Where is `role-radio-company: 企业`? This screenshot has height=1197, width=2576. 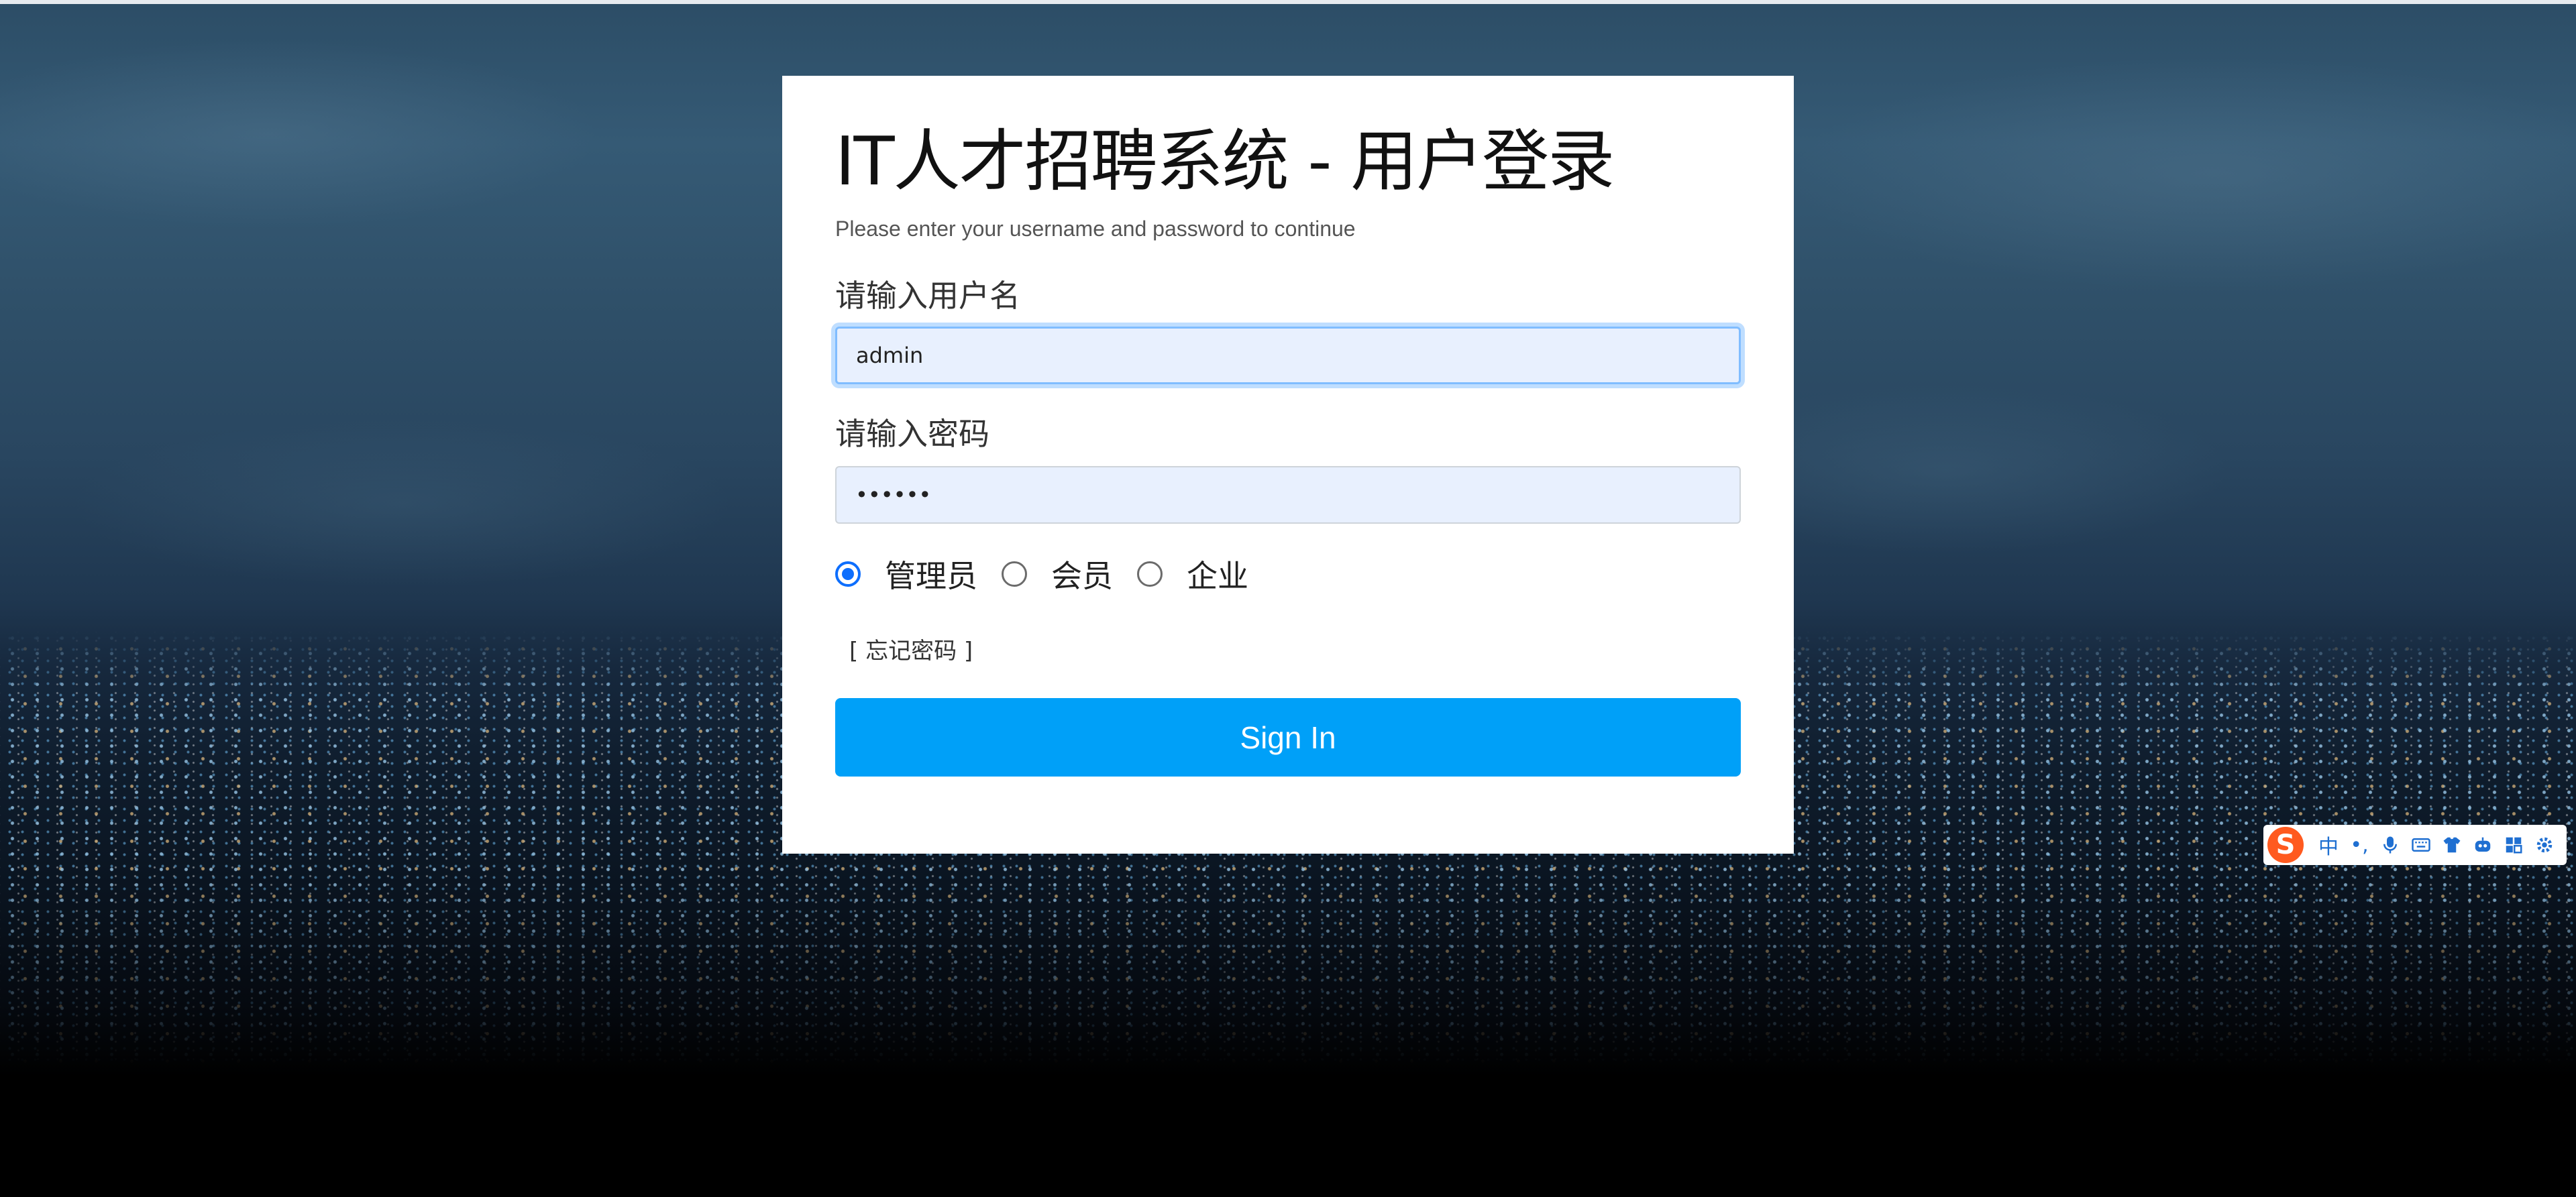 role-radio-company: 企业 is located at coordinates (1192, 574).